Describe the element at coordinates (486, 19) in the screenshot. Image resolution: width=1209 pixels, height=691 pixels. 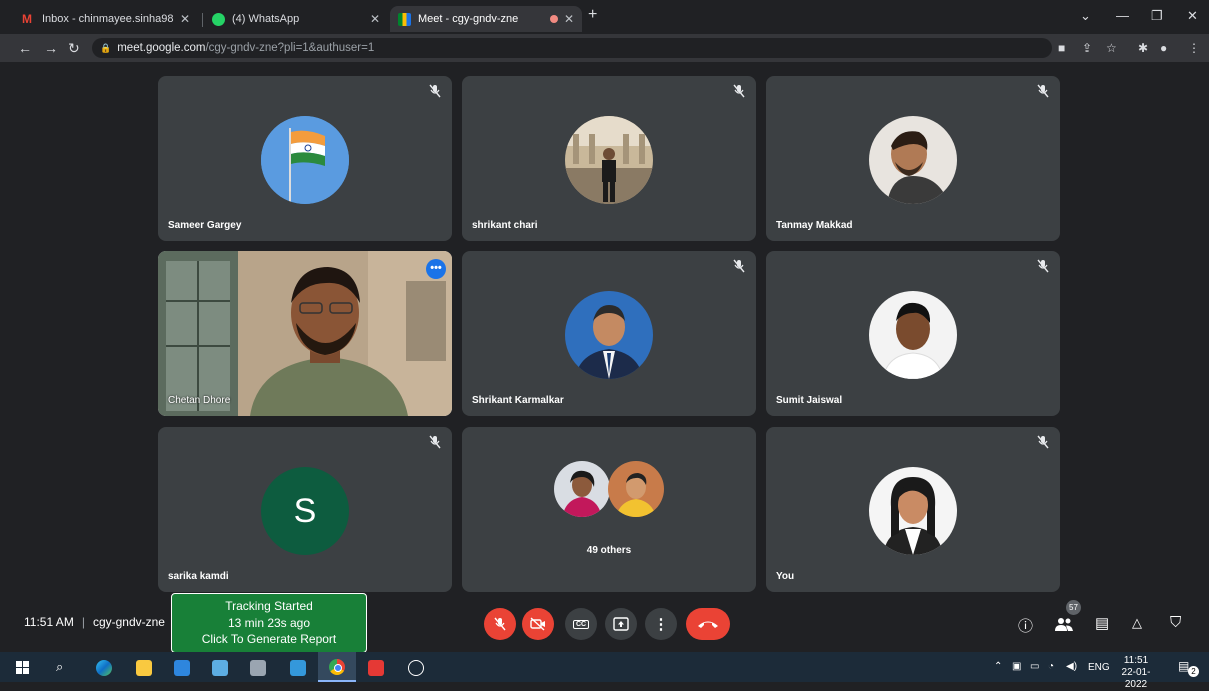
I see `tab-meet: Meet - cgy-gndv-zne ✕` at that location.